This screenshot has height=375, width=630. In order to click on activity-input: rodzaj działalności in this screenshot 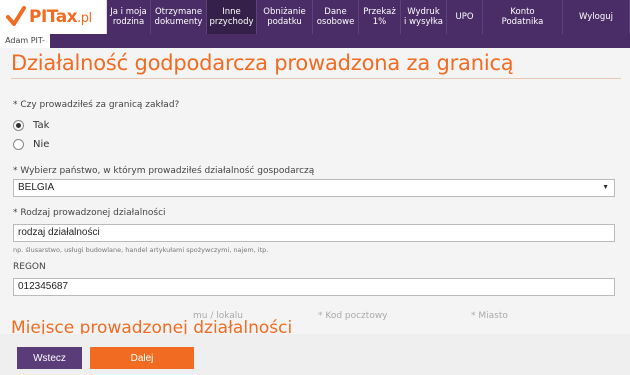, I will do `click(314, 233)`.